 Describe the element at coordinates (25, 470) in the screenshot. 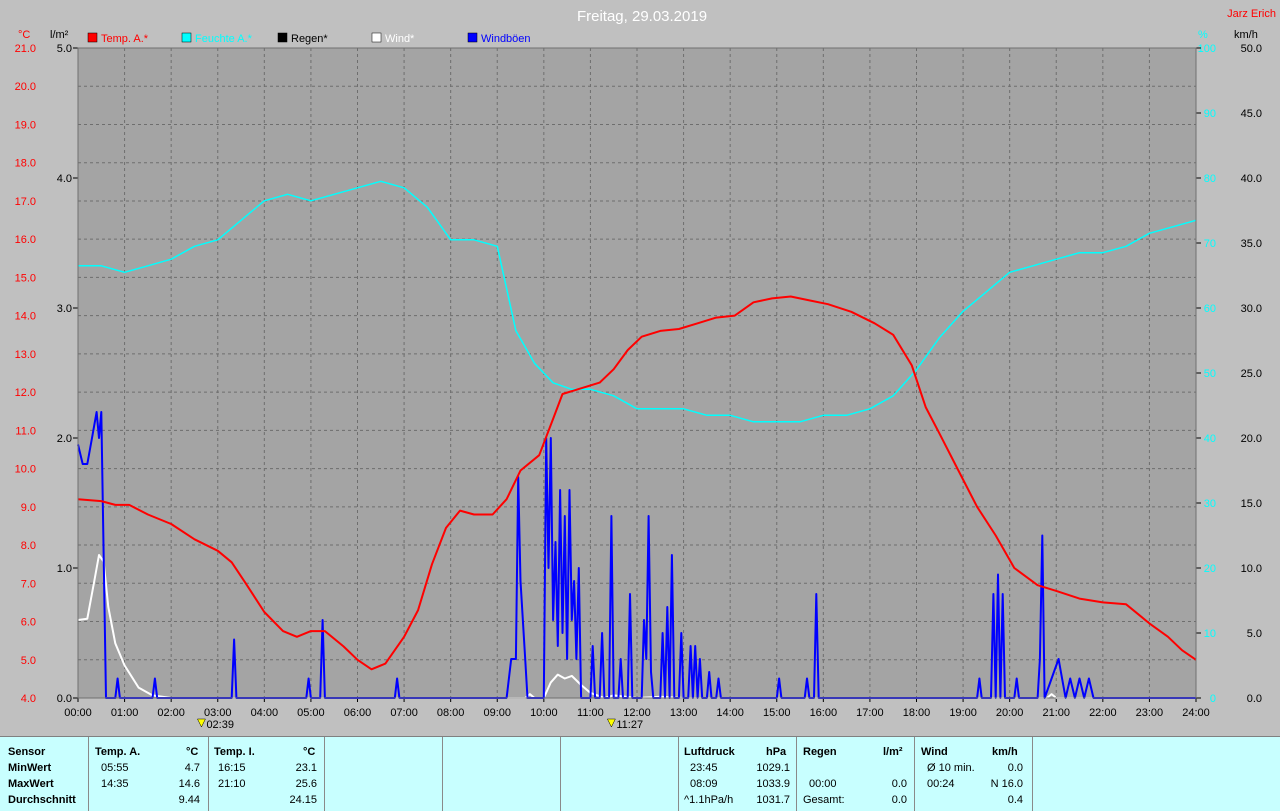

I see `temp-tick-label: 10.0` at that location.